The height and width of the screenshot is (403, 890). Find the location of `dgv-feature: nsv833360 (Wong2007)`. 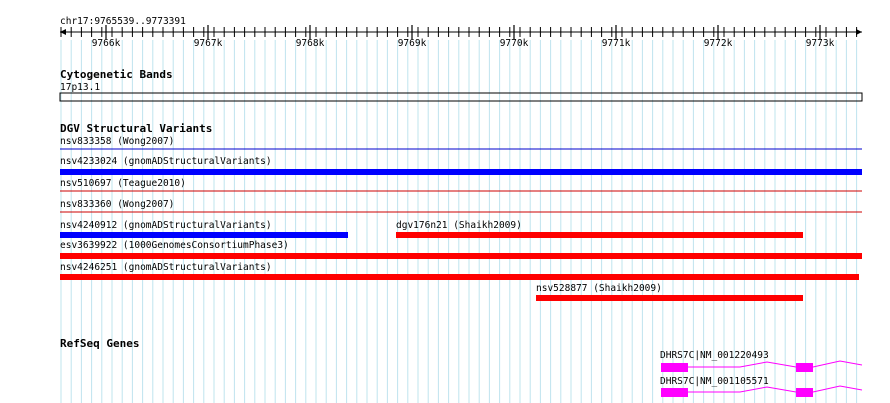

dgv-feature: nsv833360 (Wong2007) is located at coordinates (461, 206).